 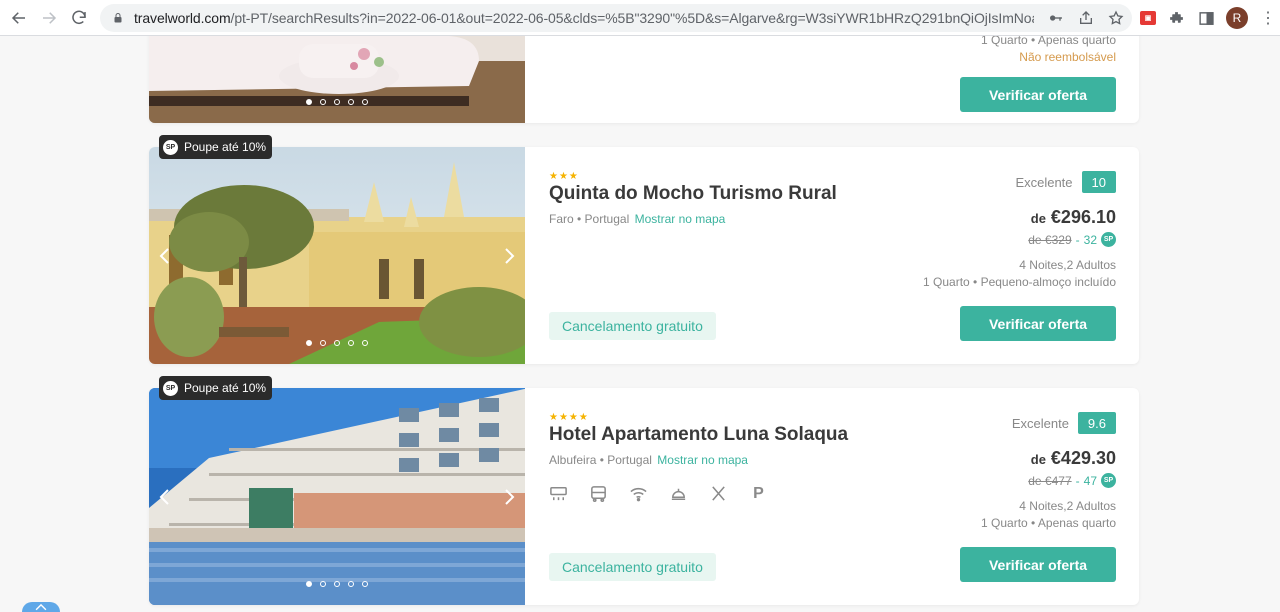 I want to click on room-type: 1 Quarto • Apenas quarto, so click(x=1048, y=523).